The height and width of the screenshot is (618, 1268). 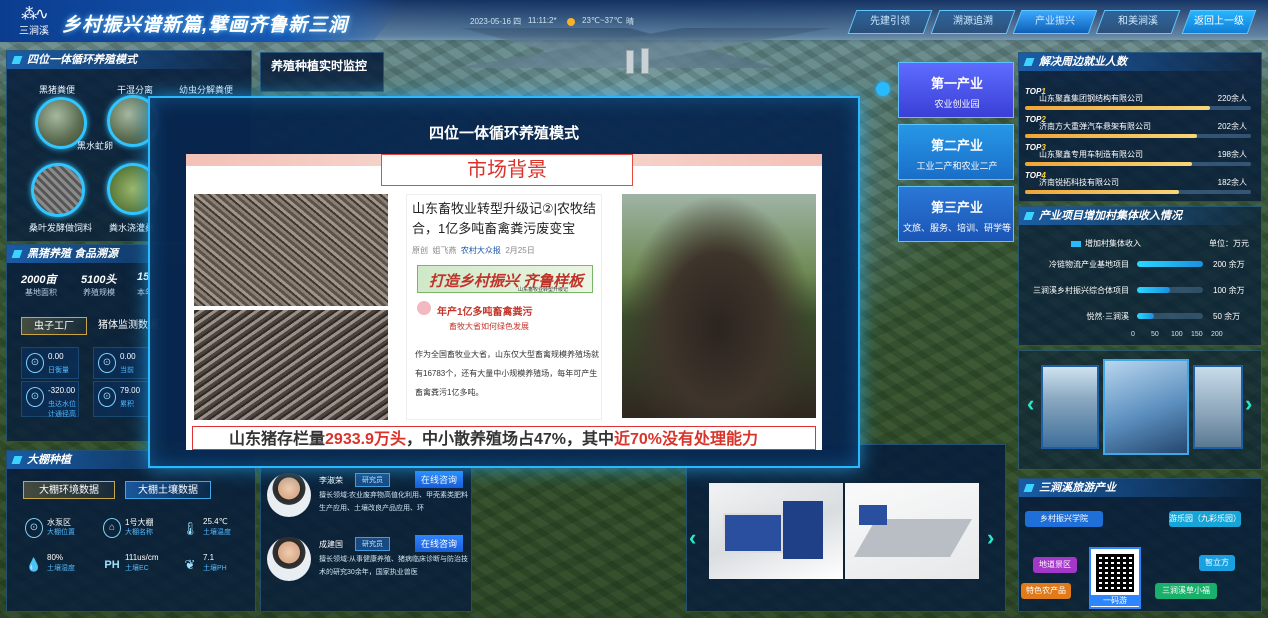 I want to click on company-name: 山东聚鑫专用车制造有限公司, so click(x=1091, y=154).